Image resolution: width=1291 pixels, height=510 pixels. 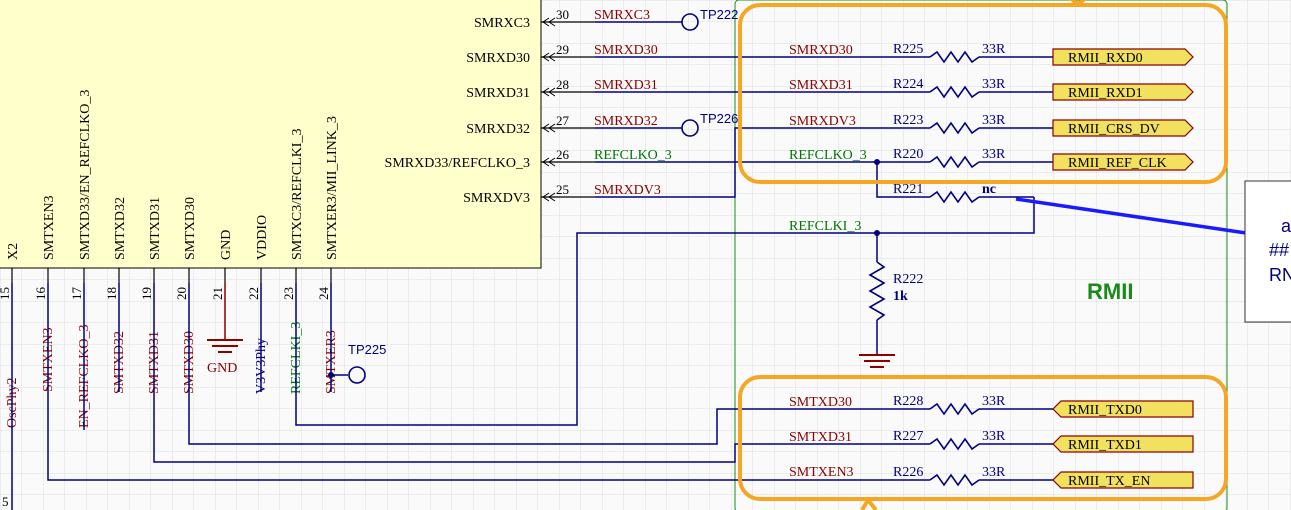 I want to click on gnd-label: GND, so click(x=222, y=368).